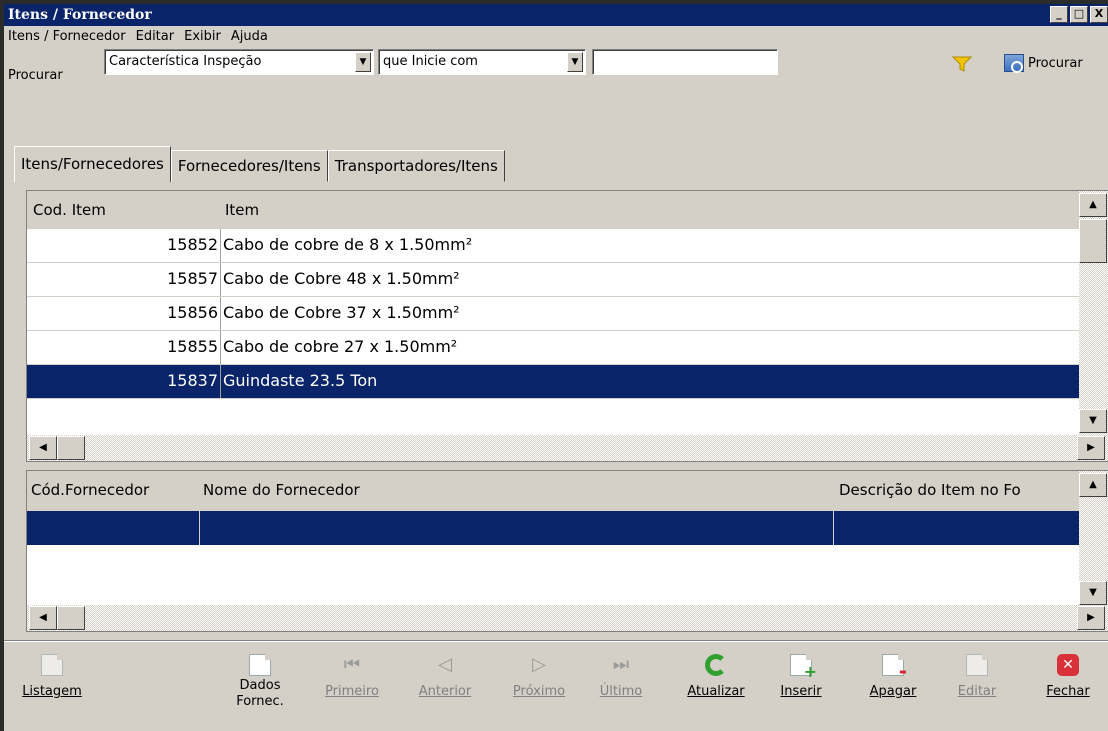 The width and height of the screenshot is (1108, 731). I want to click on window-controls: _ □ X, so click(1079, 14).